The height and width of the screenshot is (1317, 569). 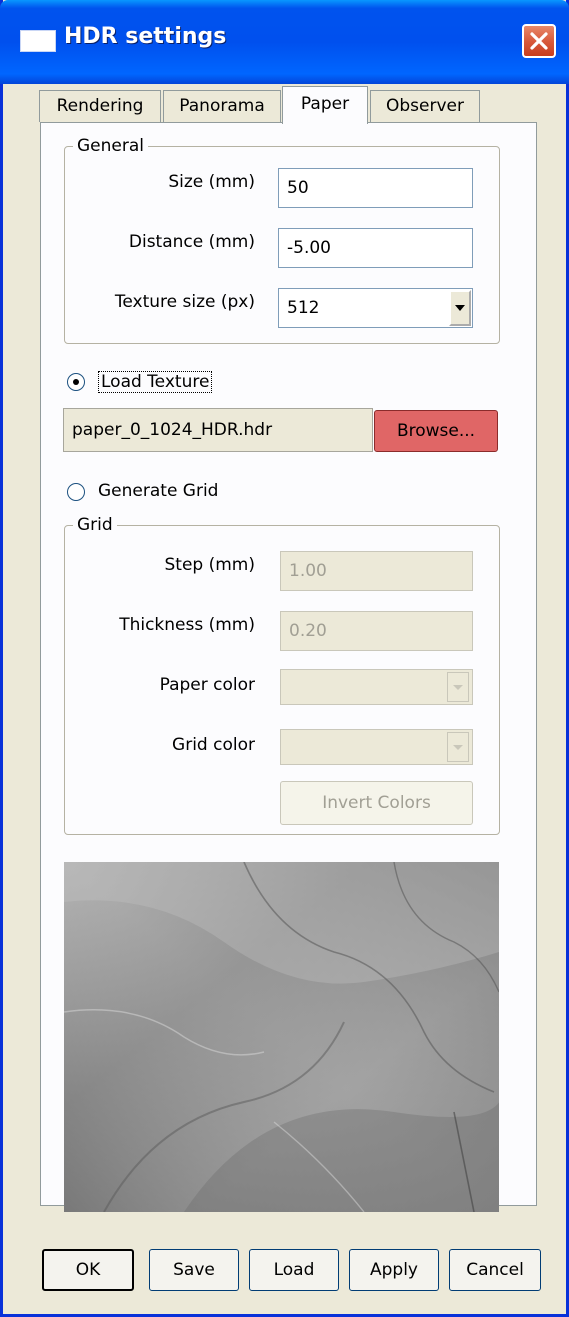 I want to click on cancel-button: Cancel, so click(x=495, y=1270).